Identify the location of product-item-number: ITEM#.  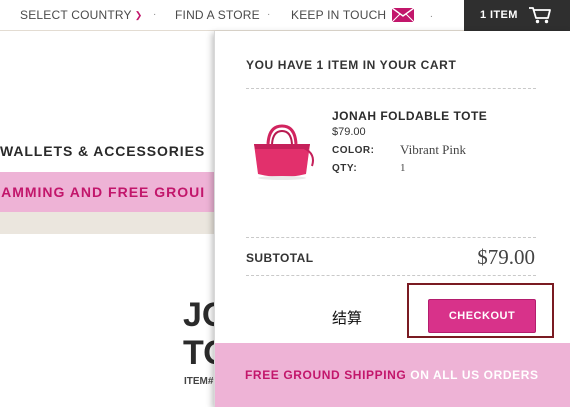
(199, 381).